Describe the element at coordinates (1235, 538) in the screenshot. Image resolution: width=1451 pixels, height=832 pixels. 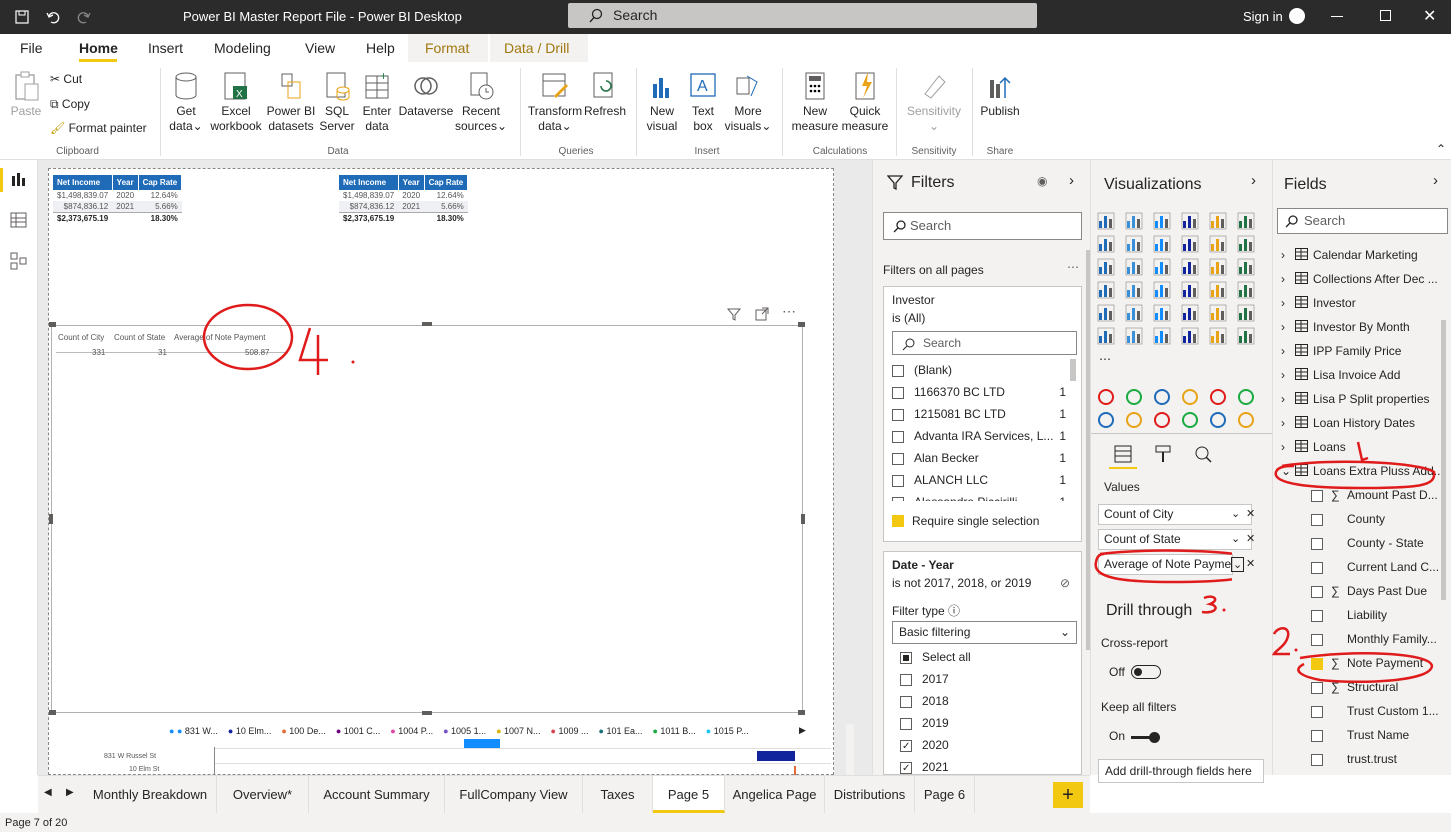
I see `chevron-down-icon: ⌄` at that location.